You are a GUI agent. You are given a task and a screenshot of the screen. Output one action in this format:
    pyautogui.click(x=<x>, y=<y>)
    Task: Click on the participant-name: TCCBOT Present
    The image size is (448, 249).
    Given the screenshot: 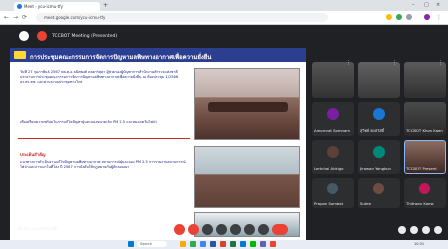 What is the action you would take?
    pyautogui.click(x=421, y=168)
    